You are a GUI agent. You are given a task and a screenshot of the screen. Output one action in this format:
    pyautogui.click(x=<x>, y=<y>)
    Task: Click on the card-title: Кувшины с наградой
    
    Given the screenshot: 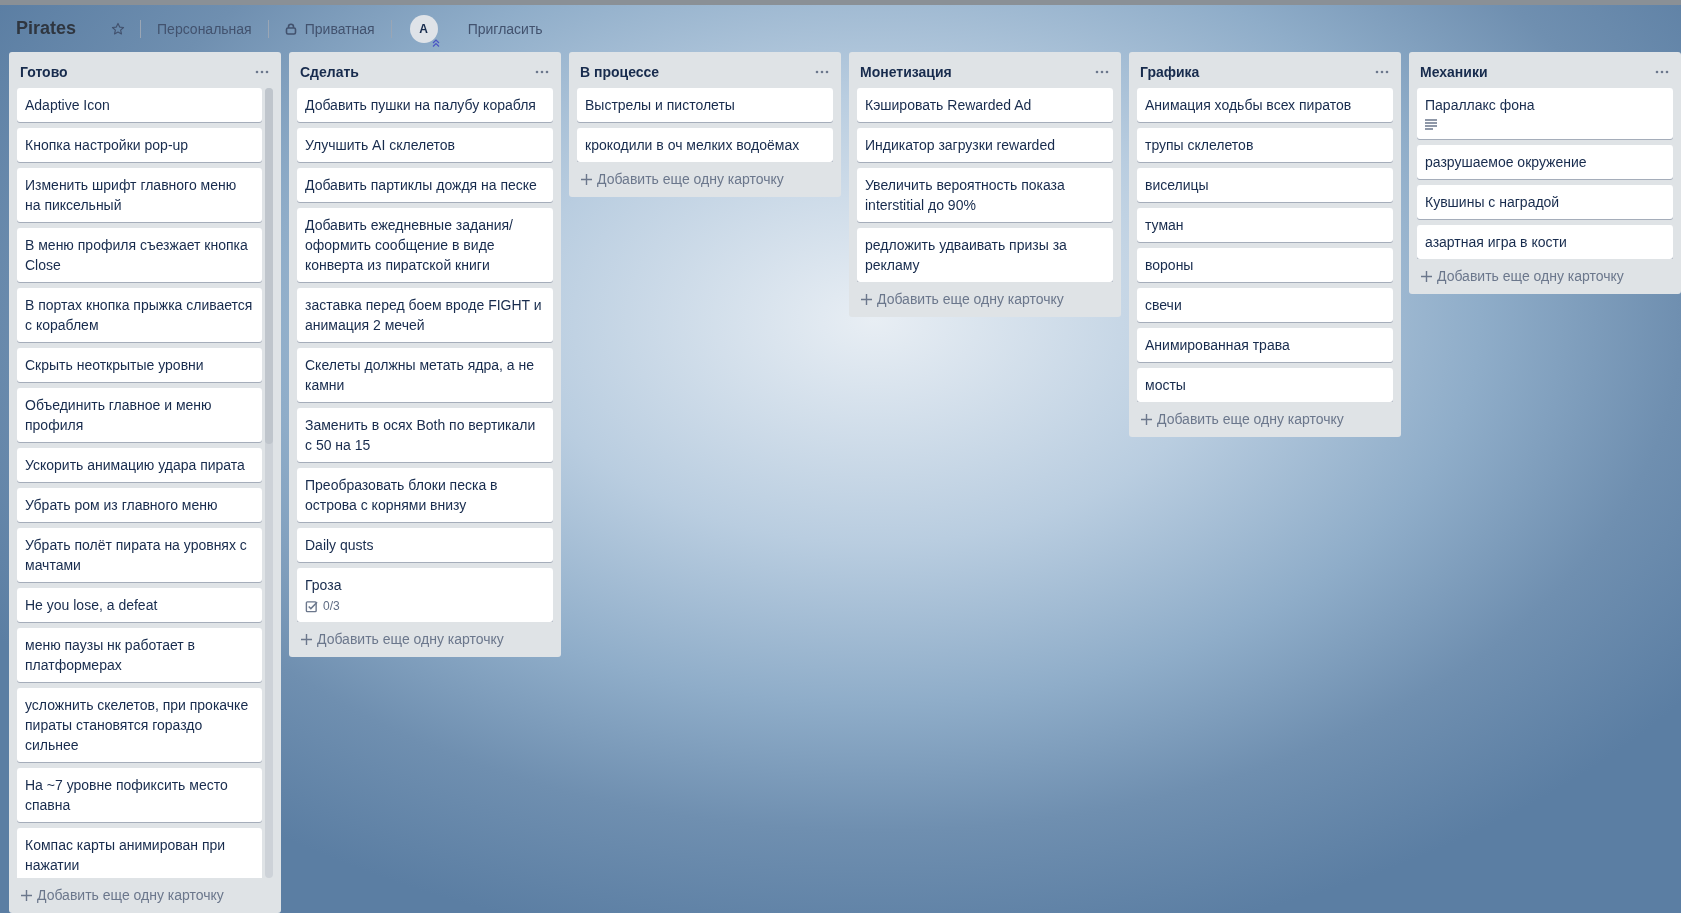 What is the action you would take?
    pyautogui.click(x=1493, y=202)
    